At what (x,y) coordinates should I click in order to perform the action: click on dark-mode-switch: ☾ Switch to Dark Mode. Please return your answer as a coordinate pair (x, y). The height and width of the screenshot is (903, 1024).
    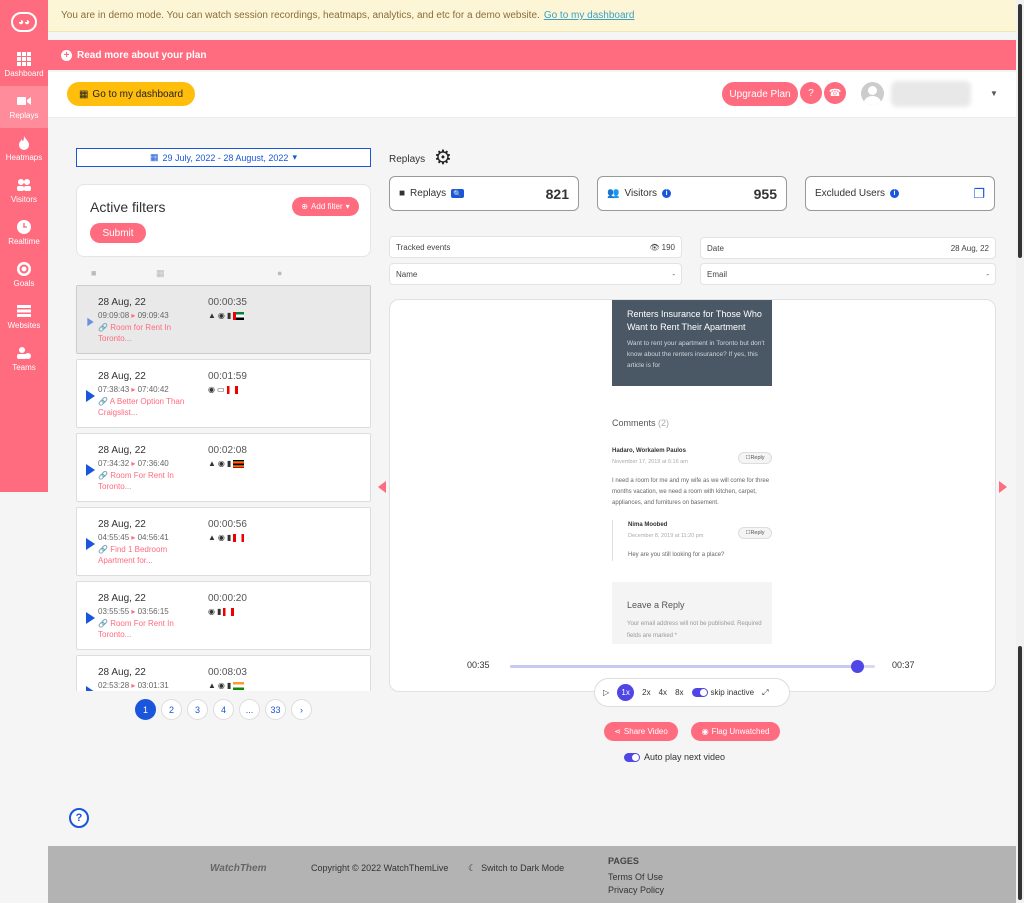
    Looking at the image, I should click on (516, 868).